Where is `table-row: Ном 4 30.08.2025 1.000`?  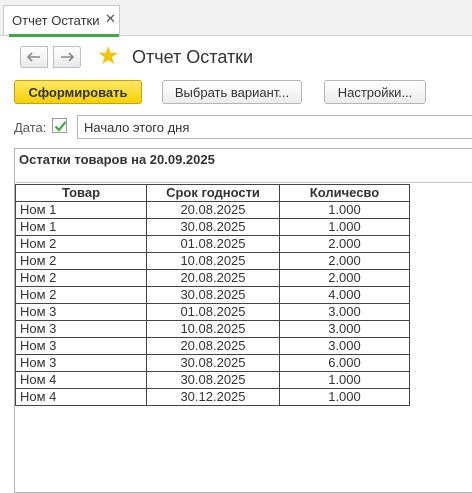
table-row: Ном 4 30.08.2025 1.000 is located at coordinates (212, 380).